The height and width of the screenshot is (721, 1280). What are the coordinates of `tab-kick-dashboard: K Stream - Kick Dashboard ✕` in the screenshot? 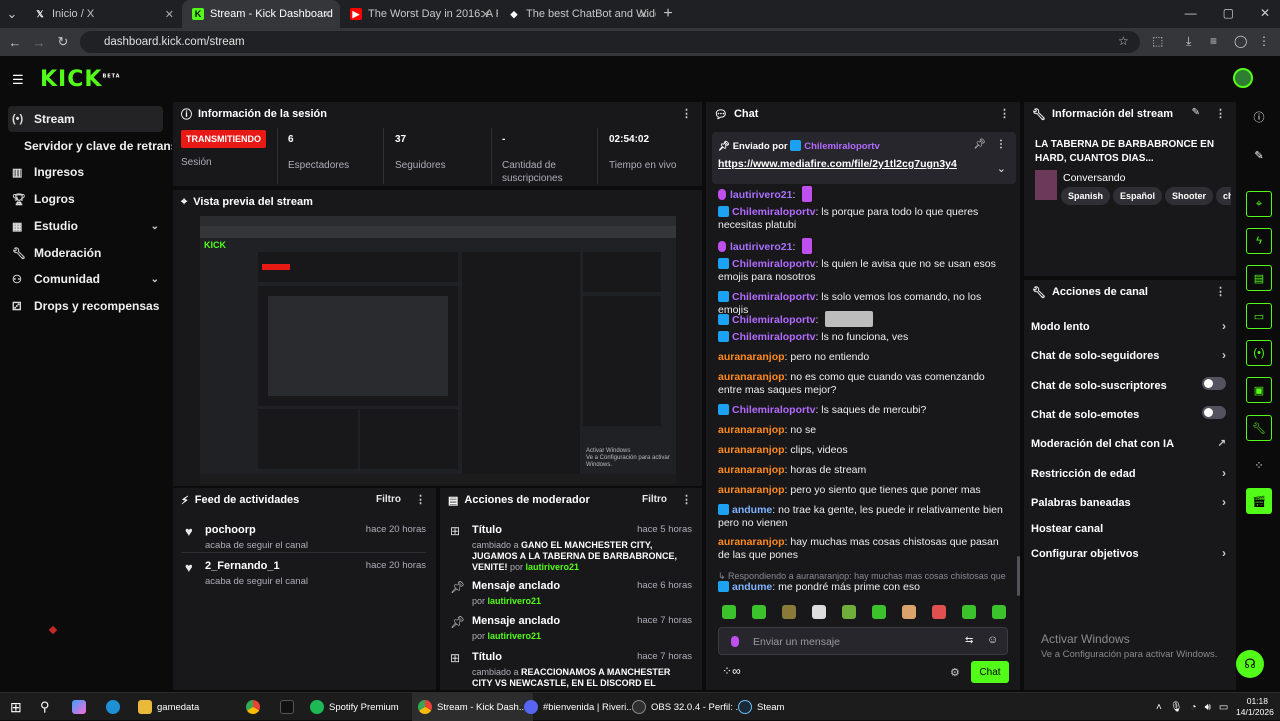 It's located at (261, 14).